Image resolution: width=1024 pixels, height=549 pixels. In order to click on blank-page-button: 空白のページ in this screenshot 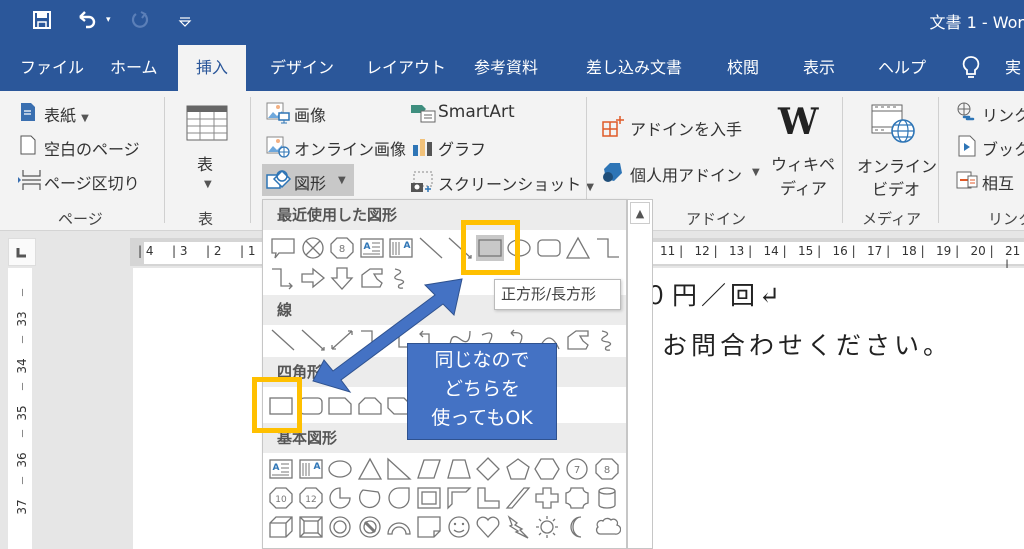, I will do `click(92, 148)`.